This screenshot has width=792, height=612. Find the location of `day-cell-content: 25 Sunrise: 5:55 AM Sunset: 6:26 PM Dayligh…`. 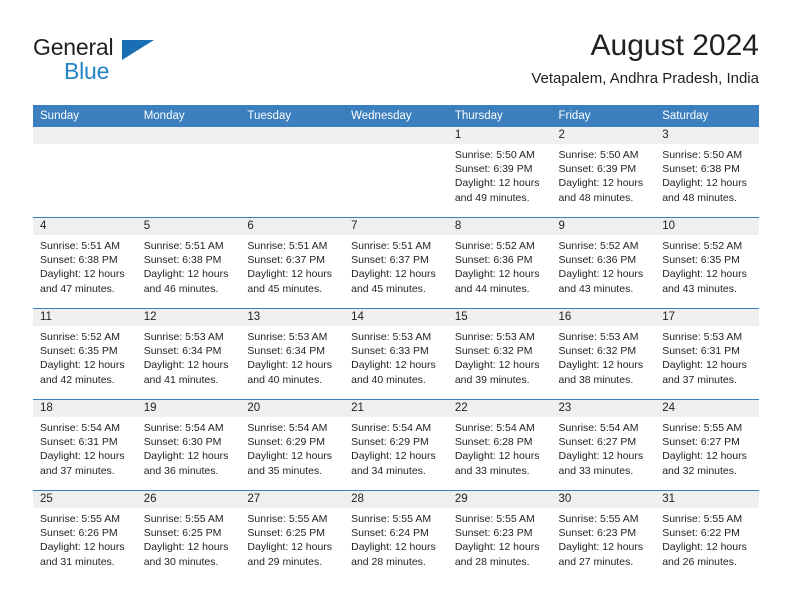

day-cell-content: 25 Sunrise: 5:55 AM Sunset: 6:26 PM Dayligh… is located at coordinates (85, 536).